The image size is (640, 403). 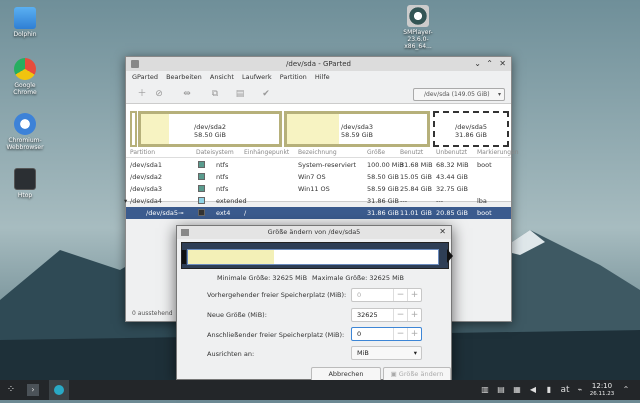 What do you see at coordinates (386, 315) in the screenshot?
I see `new-size-input: 32625 − +` at bounding box center [386, 315].